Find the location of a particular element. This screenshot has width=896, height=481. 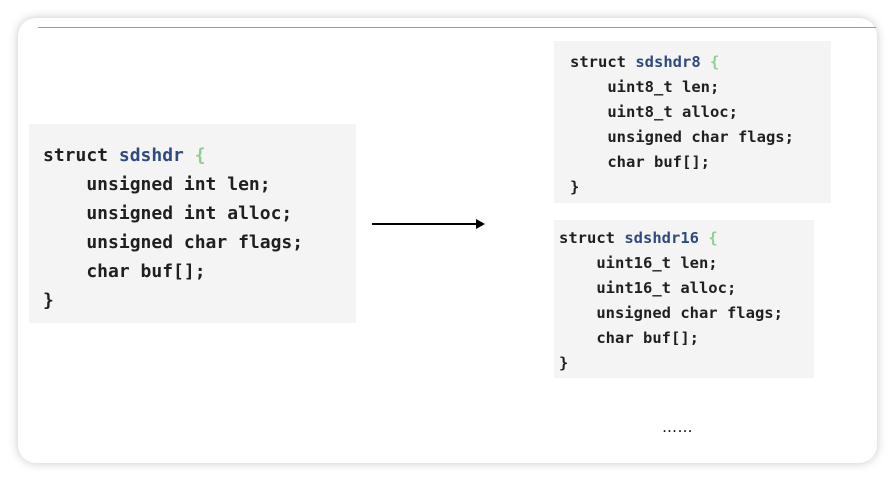

field-line: uint8_t len; is located at coordinates (645, 87).